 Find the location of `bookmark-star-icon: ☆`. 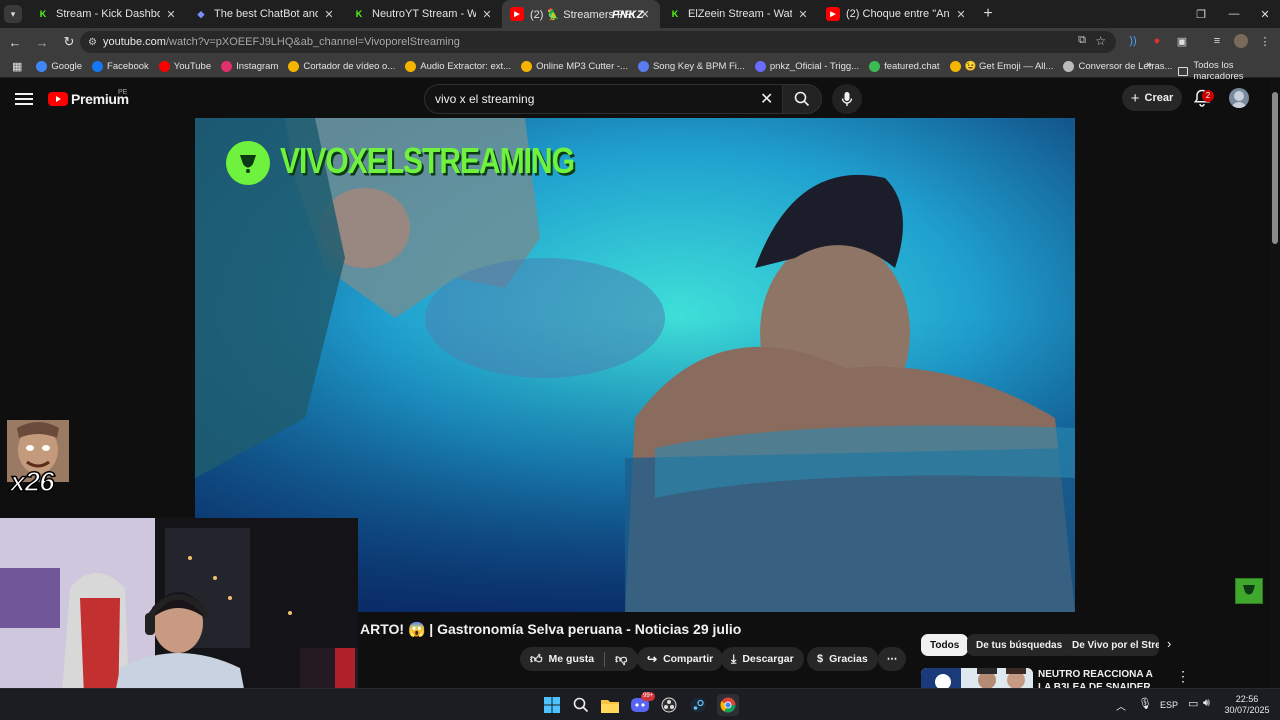

bookmark-star-icon: ☆ is located at coordinates (1100, 41).